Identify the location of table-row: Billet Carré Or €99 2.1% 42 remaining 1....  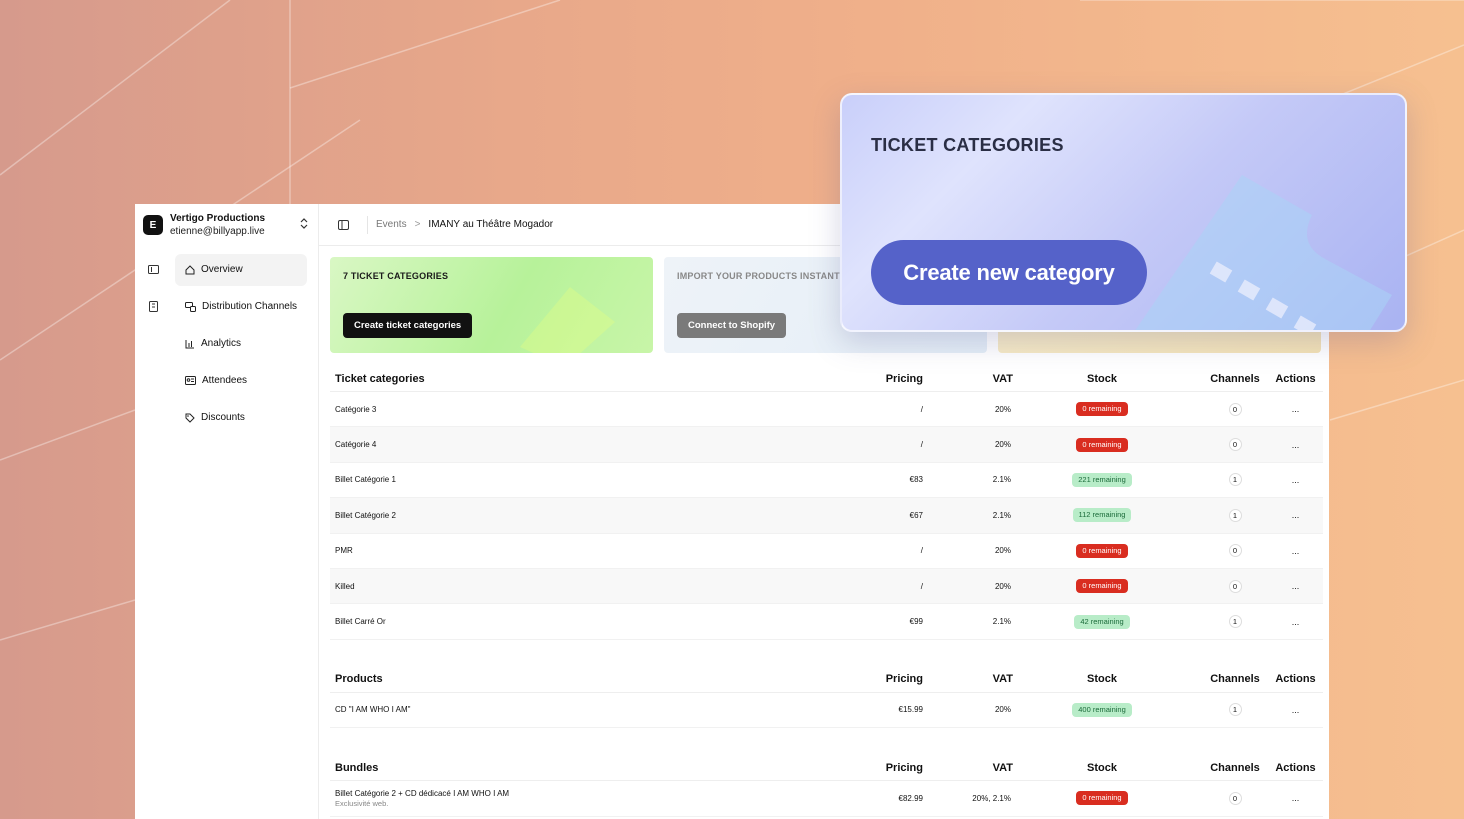
(826, 622).